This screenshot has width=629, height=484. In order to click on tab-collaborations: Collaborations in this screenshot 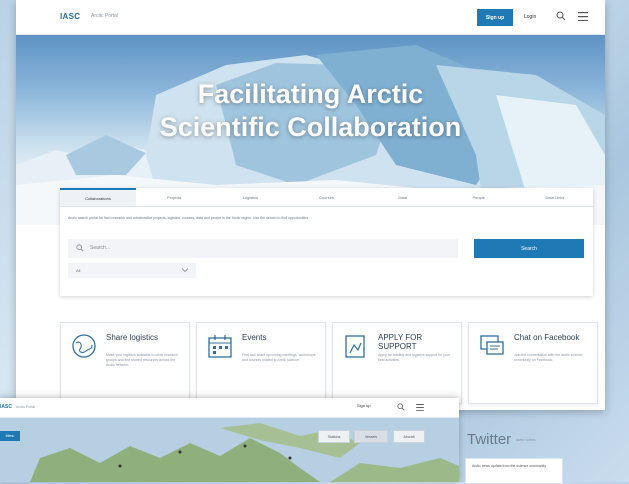, I will do `click(98, 197)`.